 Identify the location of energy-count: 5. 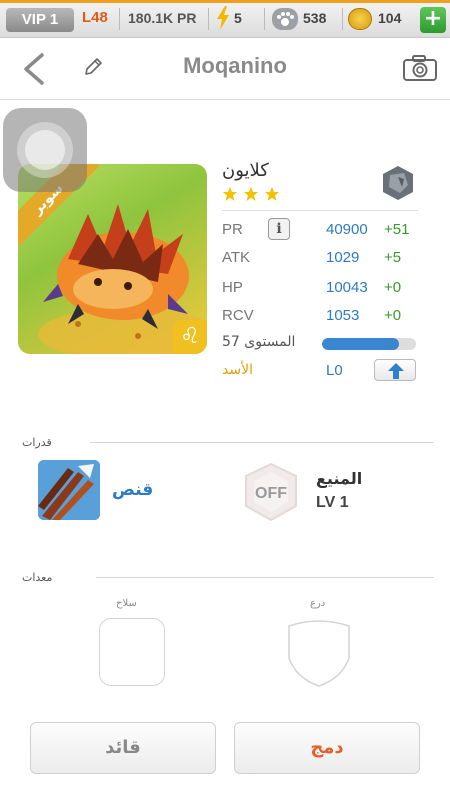
(238, 18).